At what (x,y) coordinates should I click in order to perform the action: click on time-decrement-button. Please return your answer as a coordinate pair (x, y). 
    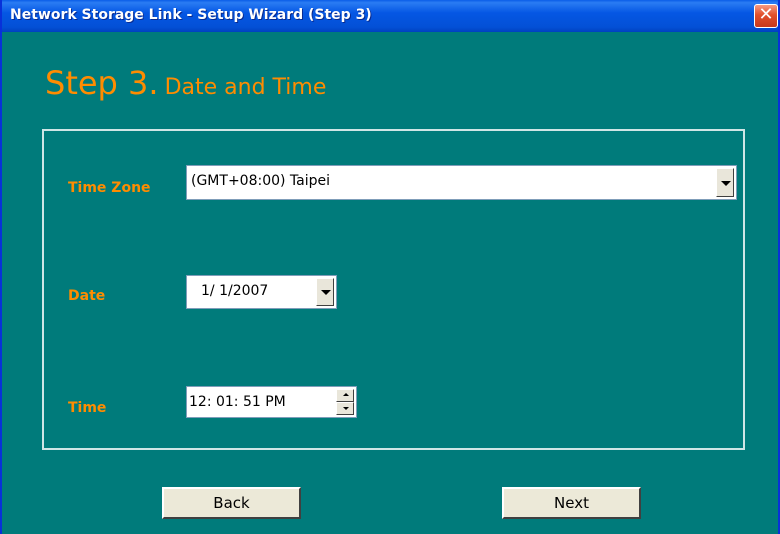
    Looking at the image, I should click on (345, 408).